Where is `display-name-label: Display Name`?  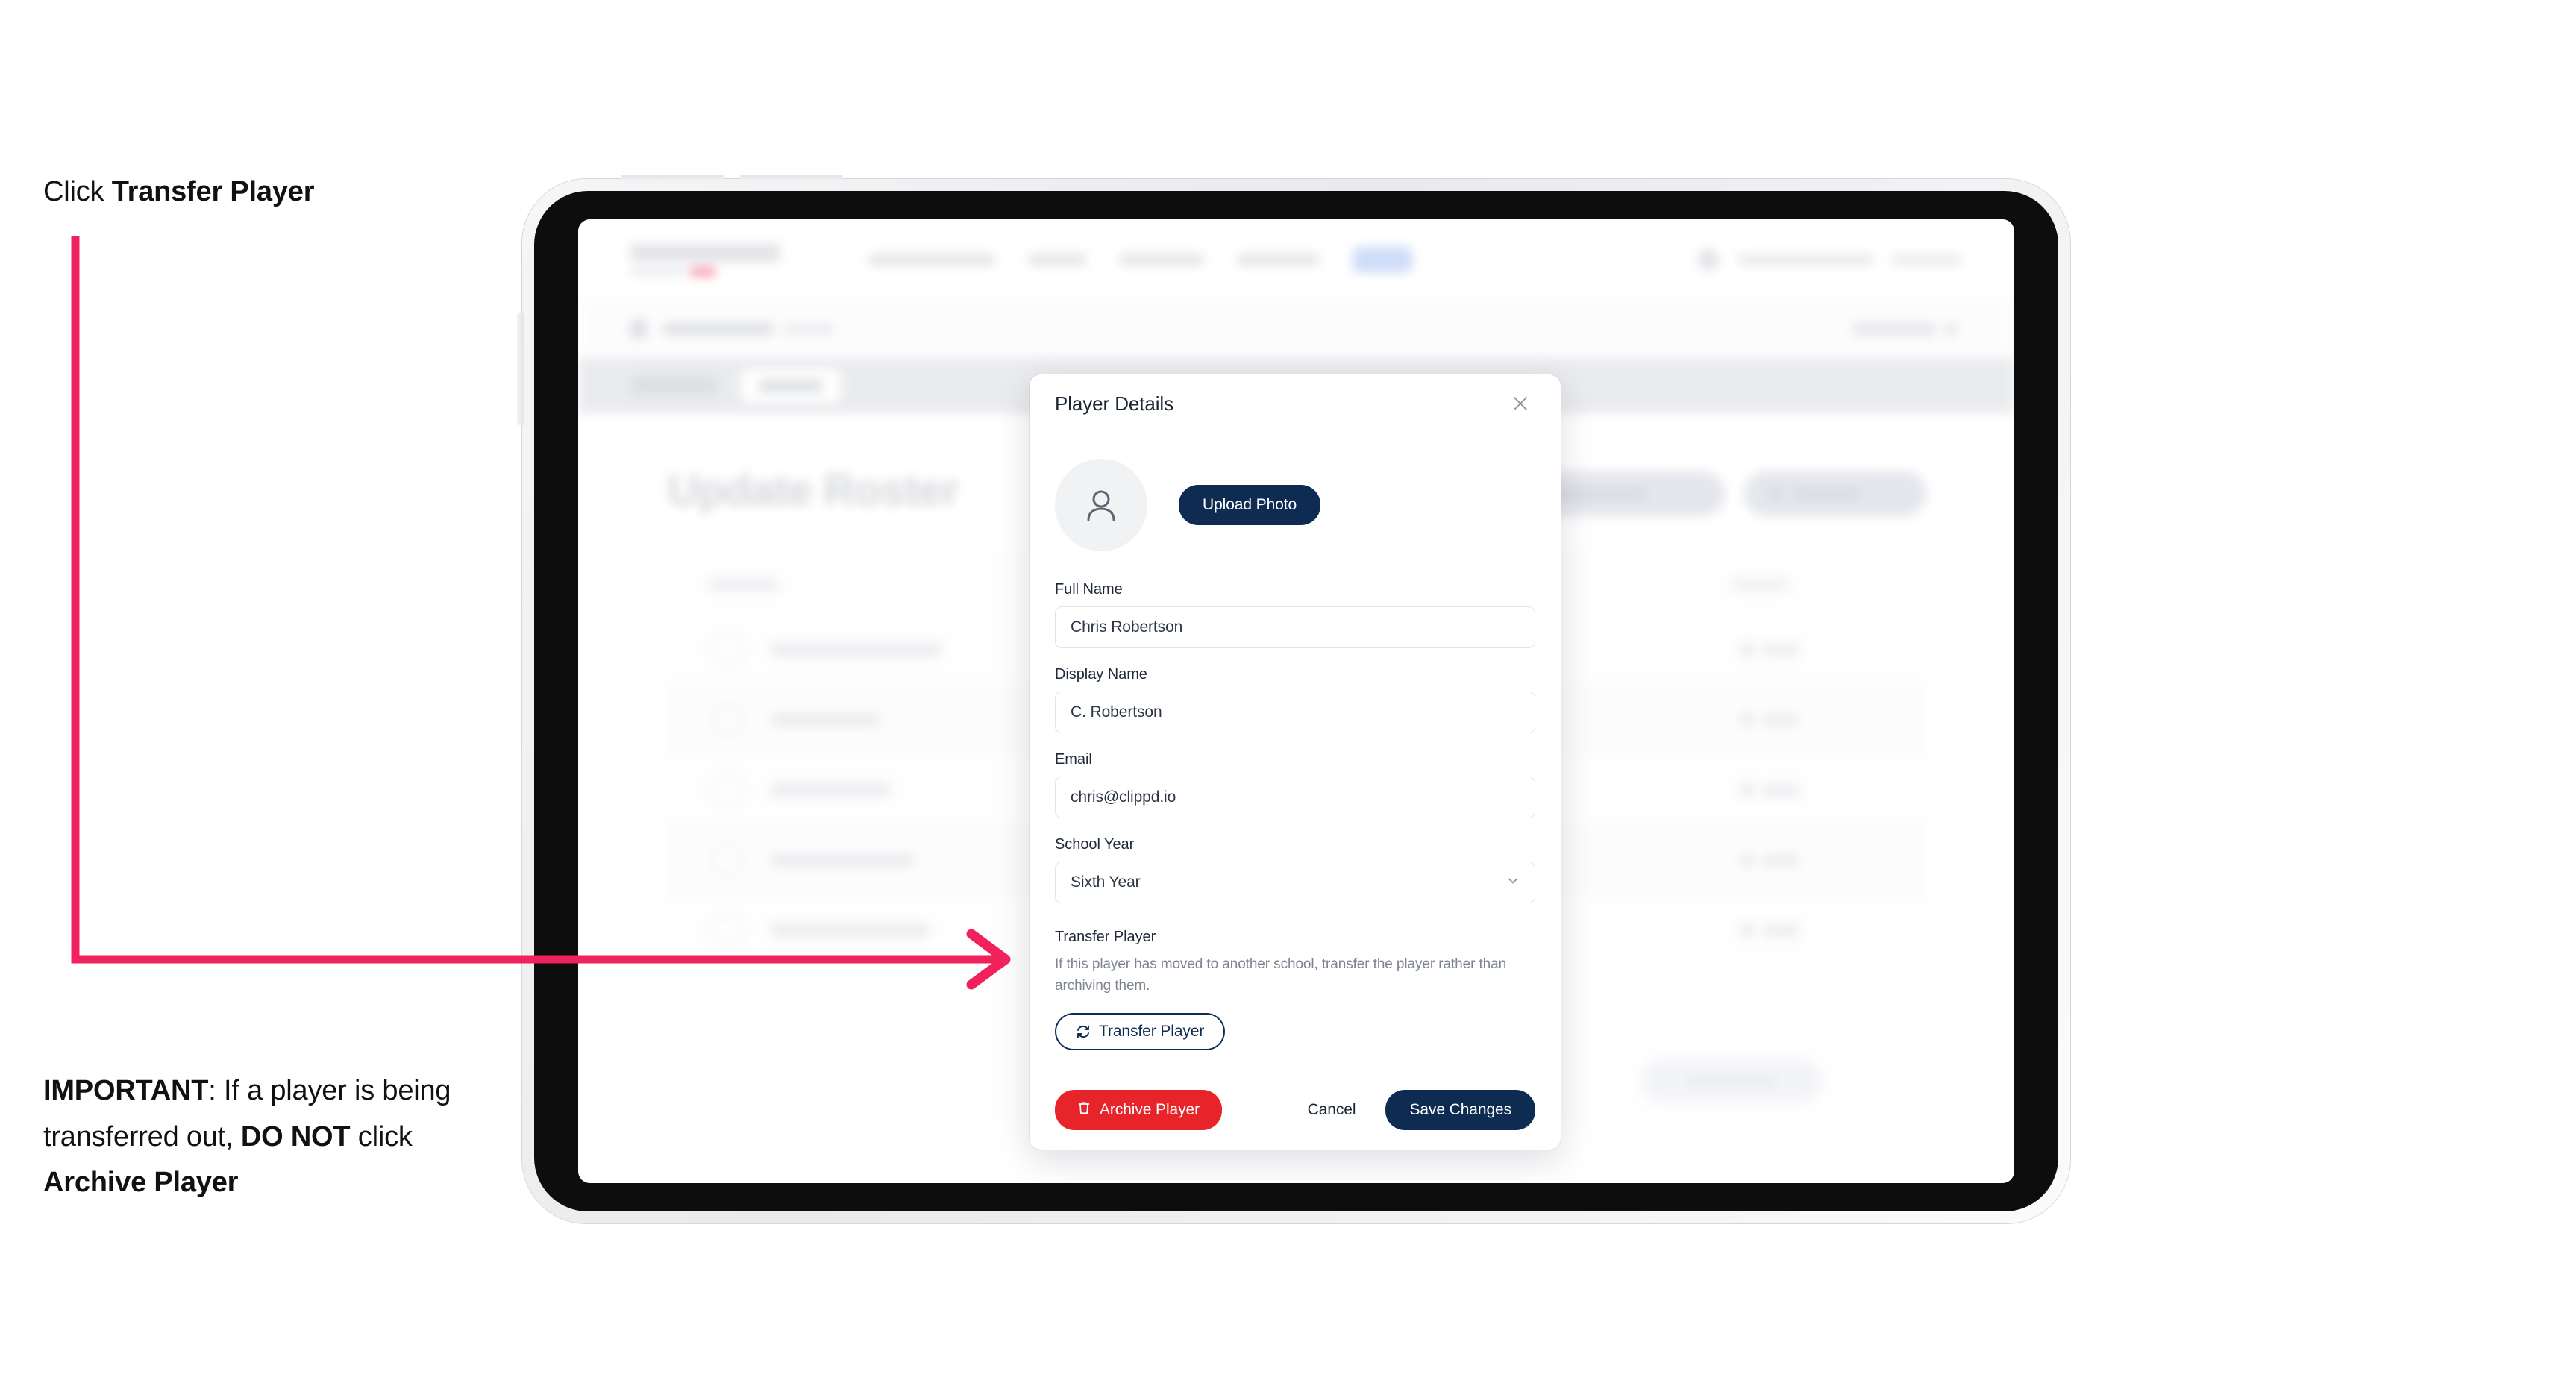
display-name-label: Display Name is located at coordinates (1101, 674).